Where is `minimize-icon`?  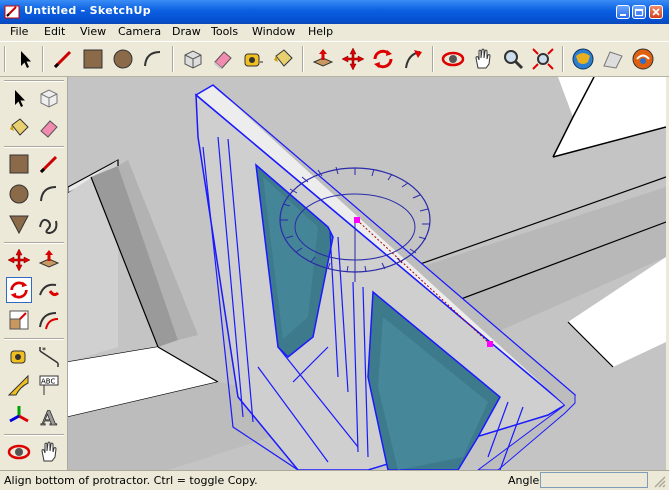 minimize-icon is located at coordinates (623, 15).